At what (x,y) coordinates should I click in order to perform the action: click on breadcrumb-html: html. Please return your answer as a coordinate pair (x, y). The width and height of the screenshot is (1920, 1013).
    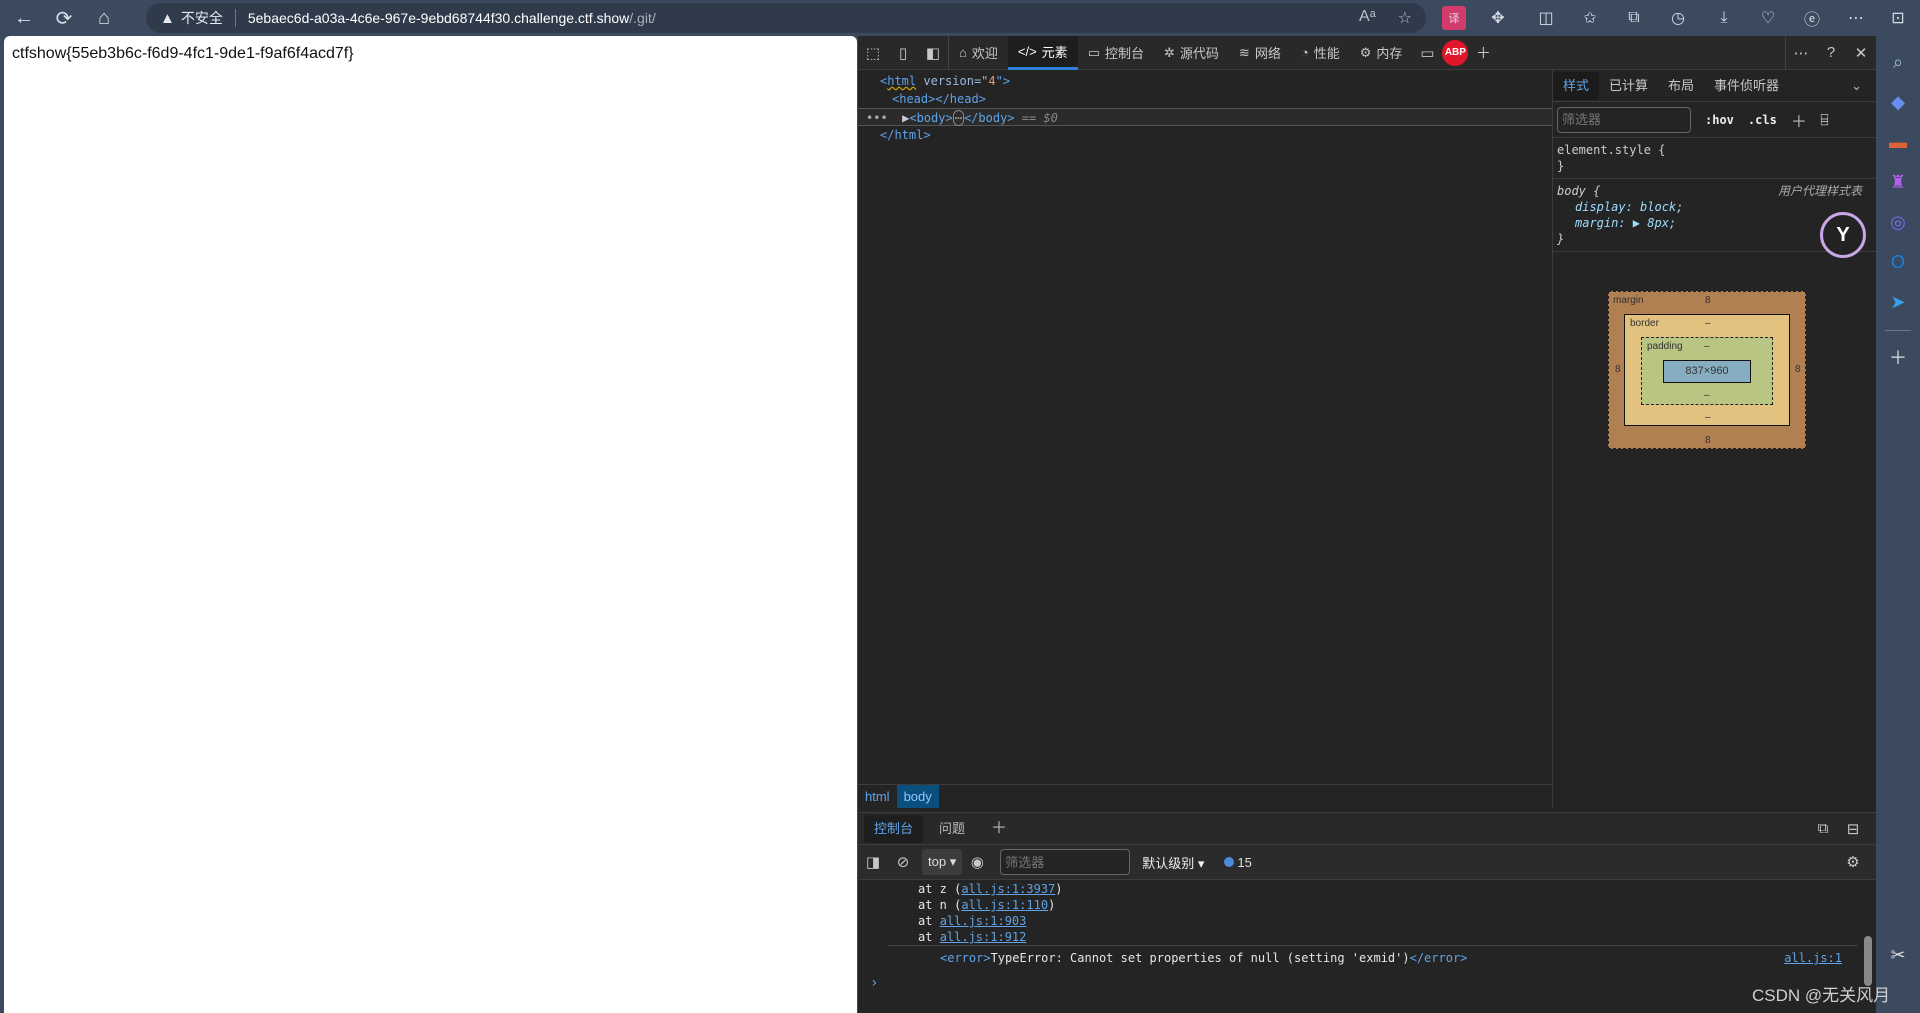
    Looking at the image, I should click on (877, 796).